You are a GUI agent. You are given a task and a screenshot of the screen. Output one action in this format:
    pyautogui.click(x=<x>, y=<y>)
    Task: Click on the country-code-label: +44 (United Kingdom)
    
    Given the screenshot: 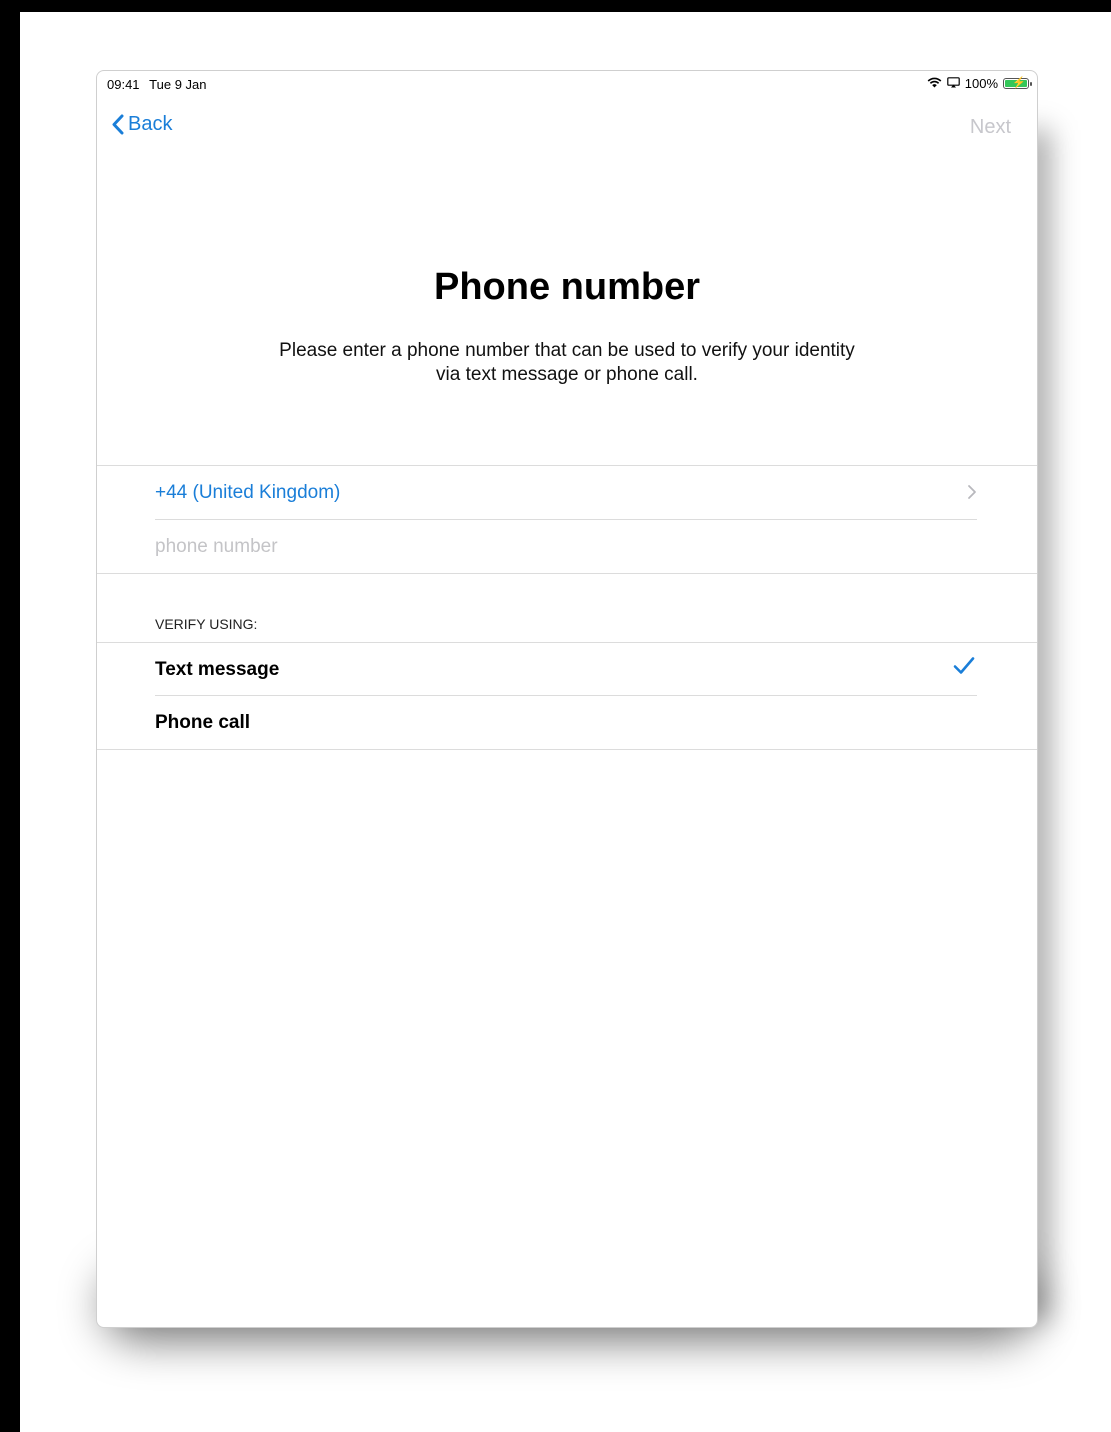 What is the action you would take?
    pyautogui.click(x=248, y=492)
    